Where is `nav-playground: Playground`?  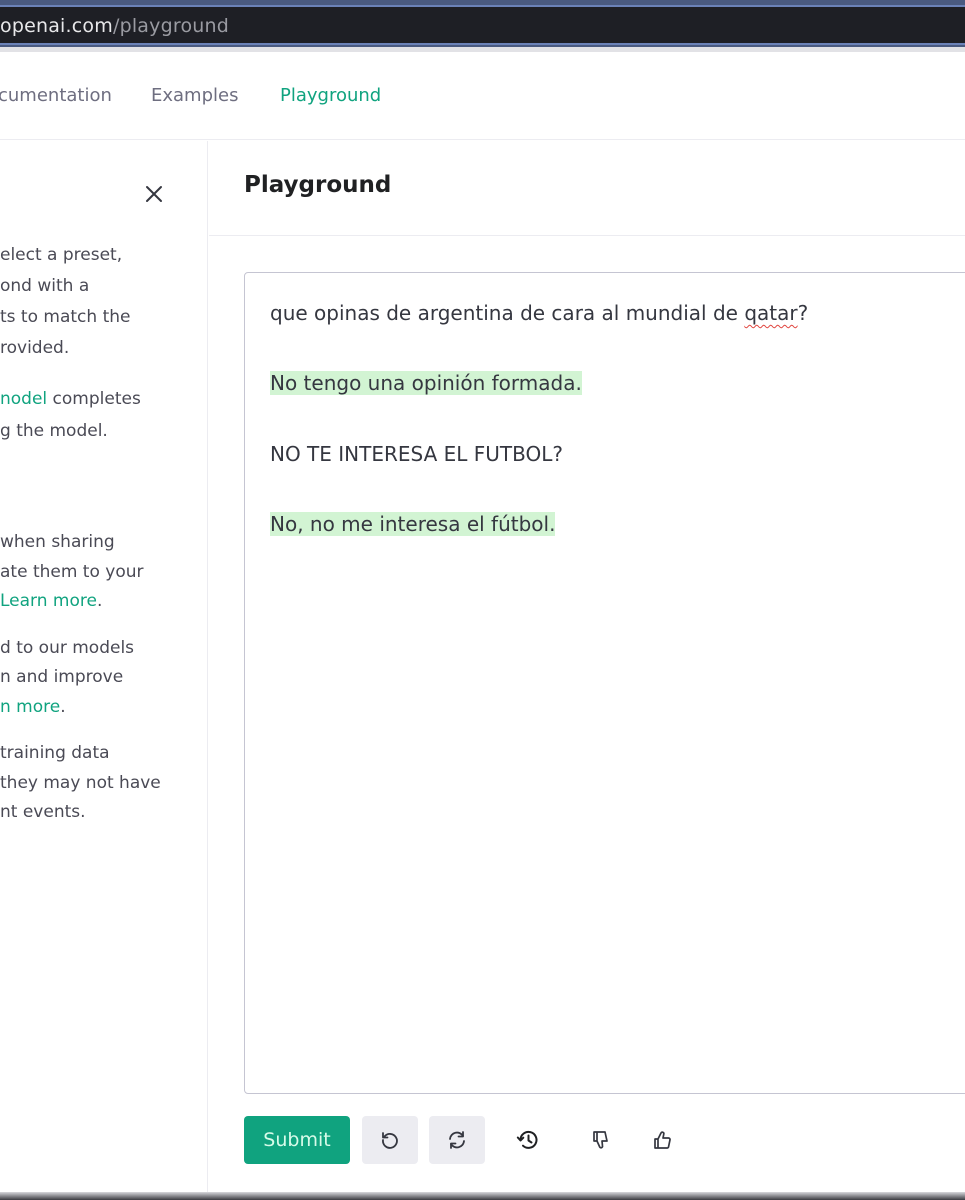 nav-playground: Playground is located at coordinates (330, 95).